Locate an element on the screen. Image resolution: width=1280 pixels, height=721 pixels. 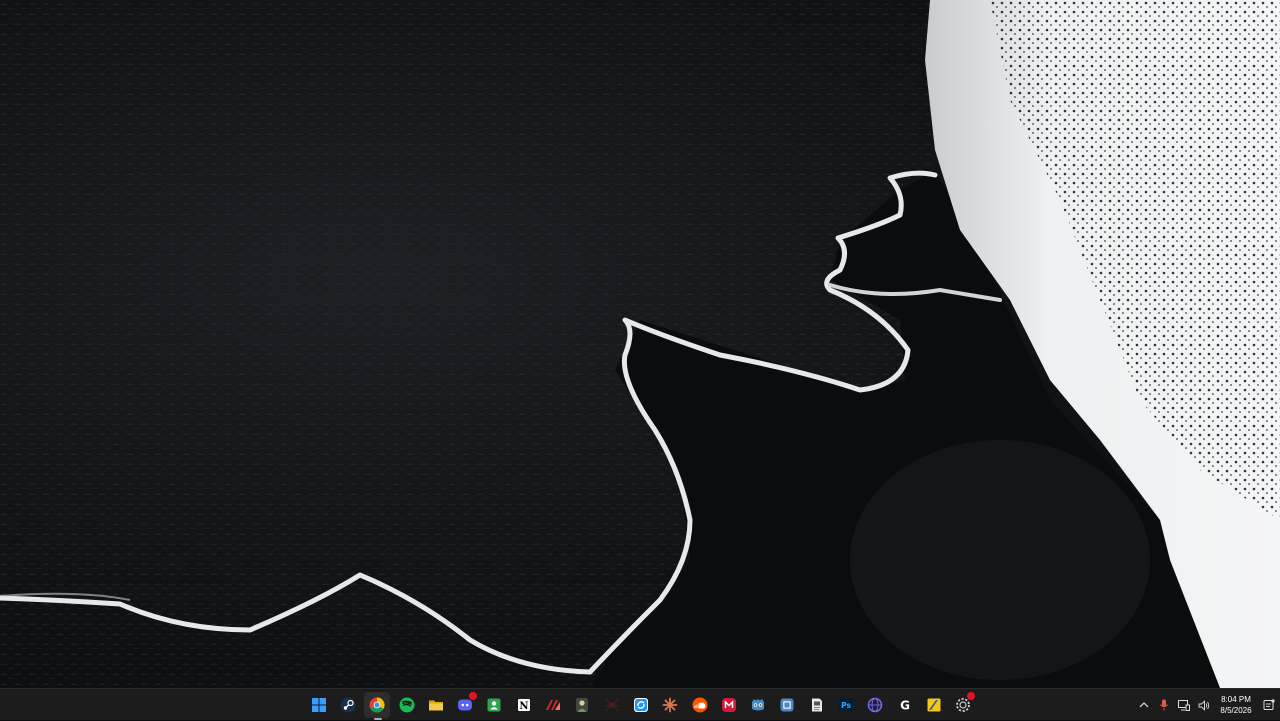
g-app-button: G is located at coordinates (904, 705).